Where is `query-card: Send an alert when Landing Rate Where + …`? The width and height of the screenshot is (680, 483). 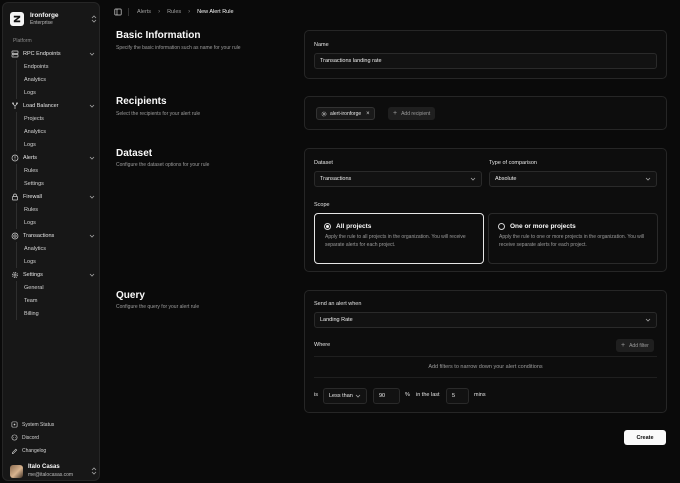 query-card: Send an alert when Landing Rate Where + … is located at coordinates (485, 351).